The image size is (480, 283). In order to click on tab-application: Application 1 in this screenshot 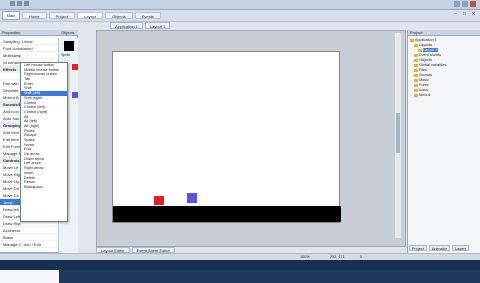, I will do `click(126, 25)`.